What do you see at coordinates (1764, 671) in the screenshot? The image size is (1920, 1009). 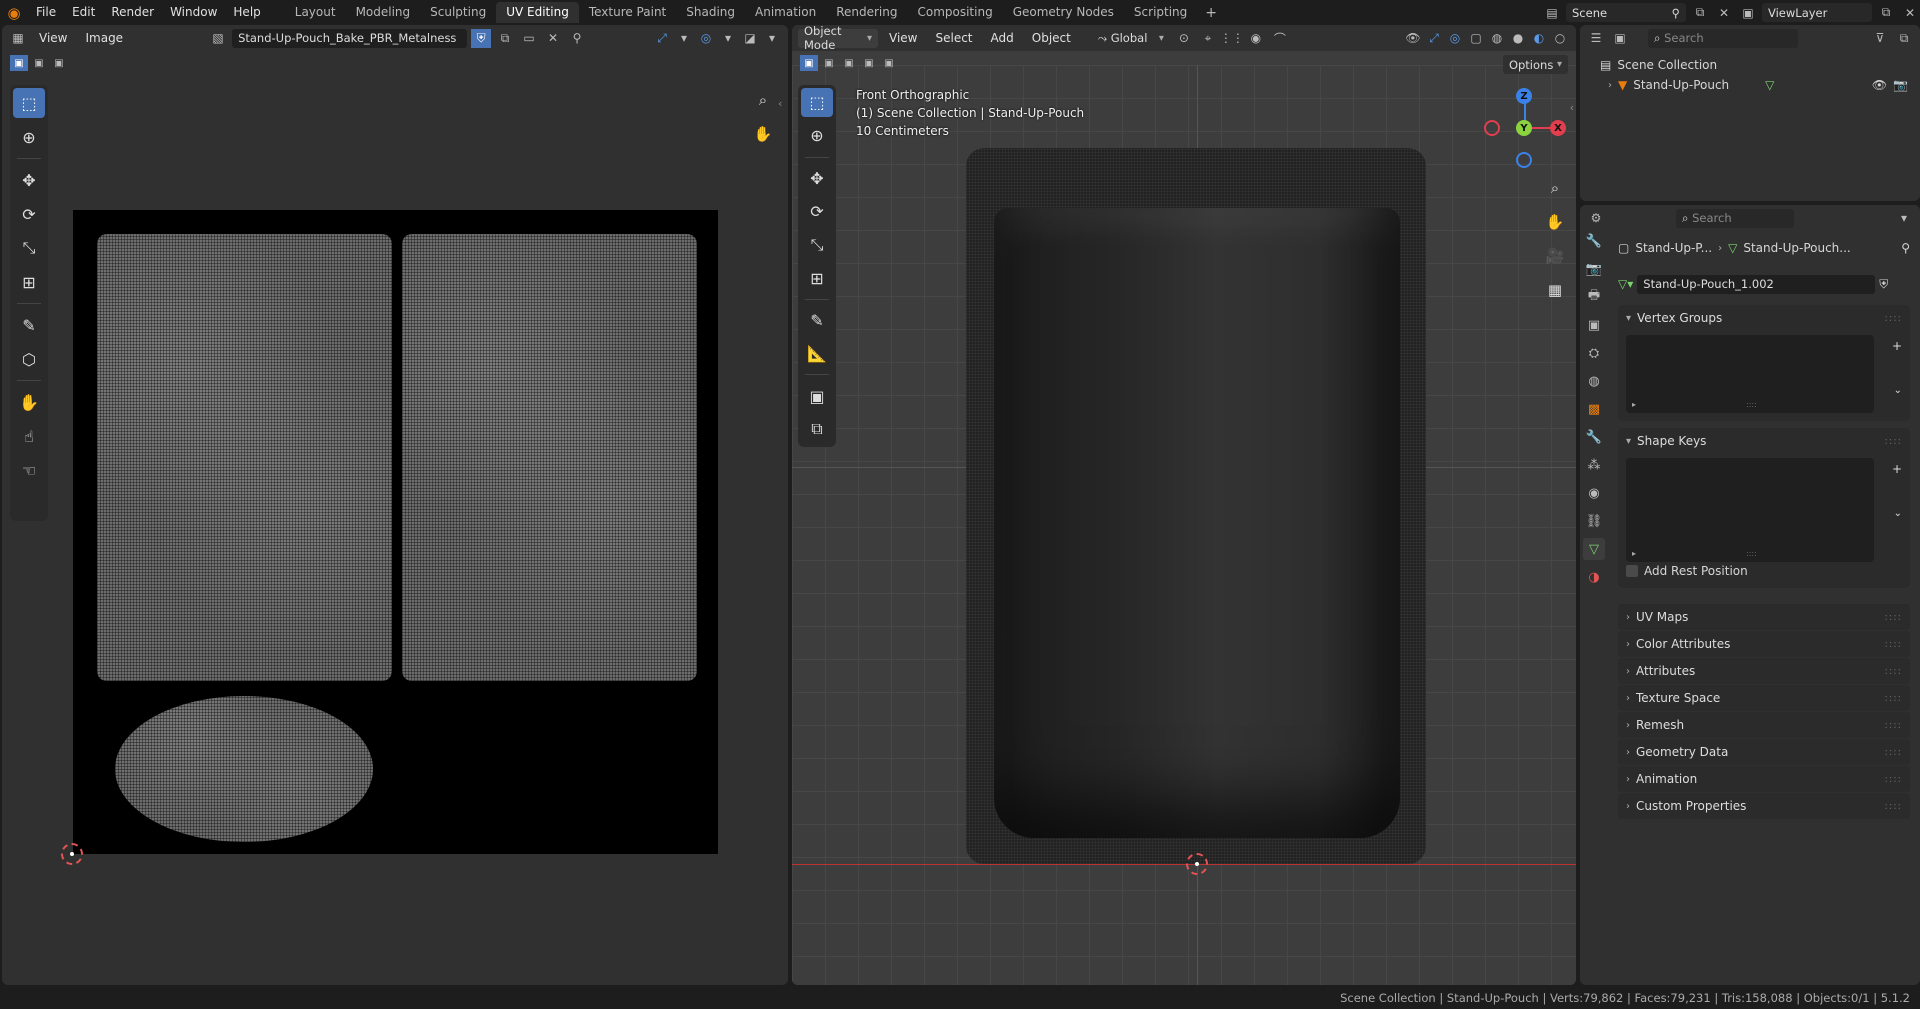 I see `section-attributes: › Attributes::::` at bounding box center [1764, 671].